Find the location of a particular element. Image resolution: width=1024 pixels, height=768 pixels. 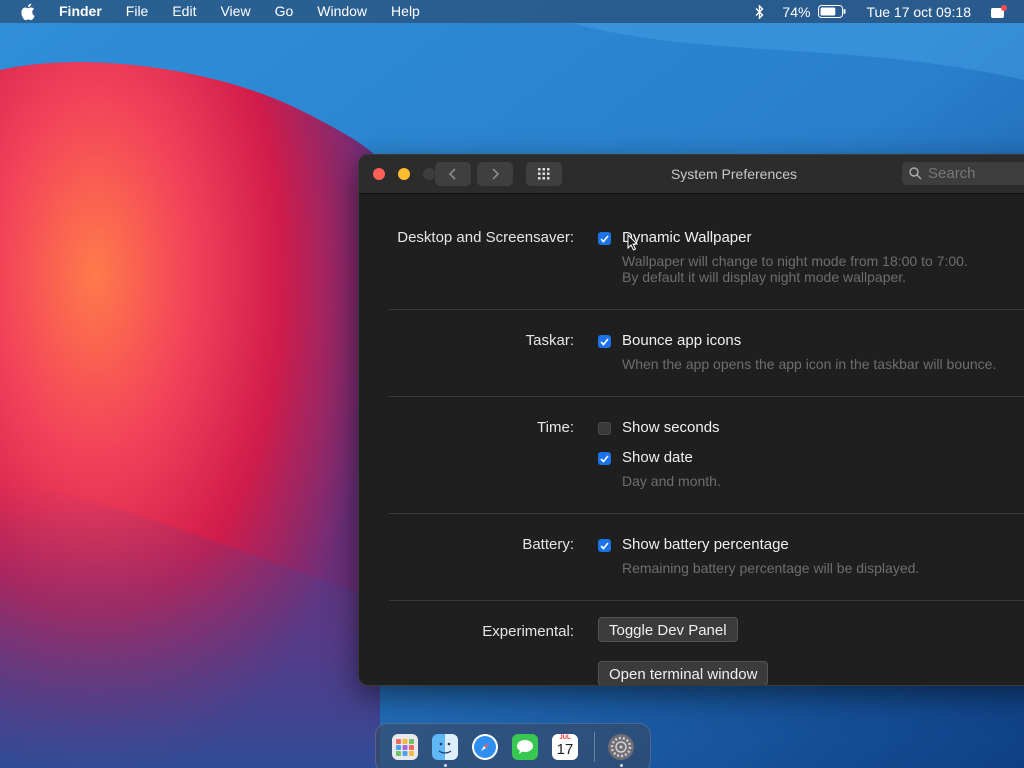

dock: JUL 17 is located at coordinates (513, 745).